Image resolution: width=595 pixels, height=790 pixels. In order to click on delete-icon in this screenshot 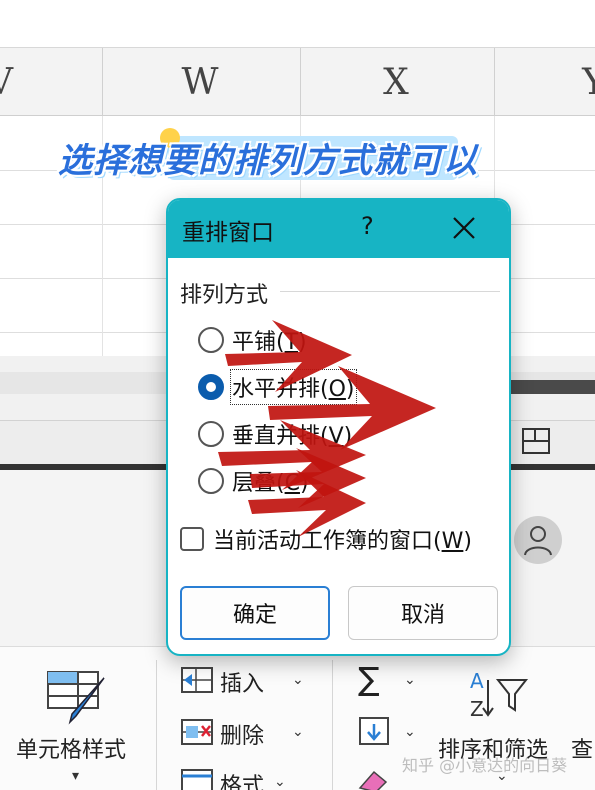, I will do `click(197, 732)`.